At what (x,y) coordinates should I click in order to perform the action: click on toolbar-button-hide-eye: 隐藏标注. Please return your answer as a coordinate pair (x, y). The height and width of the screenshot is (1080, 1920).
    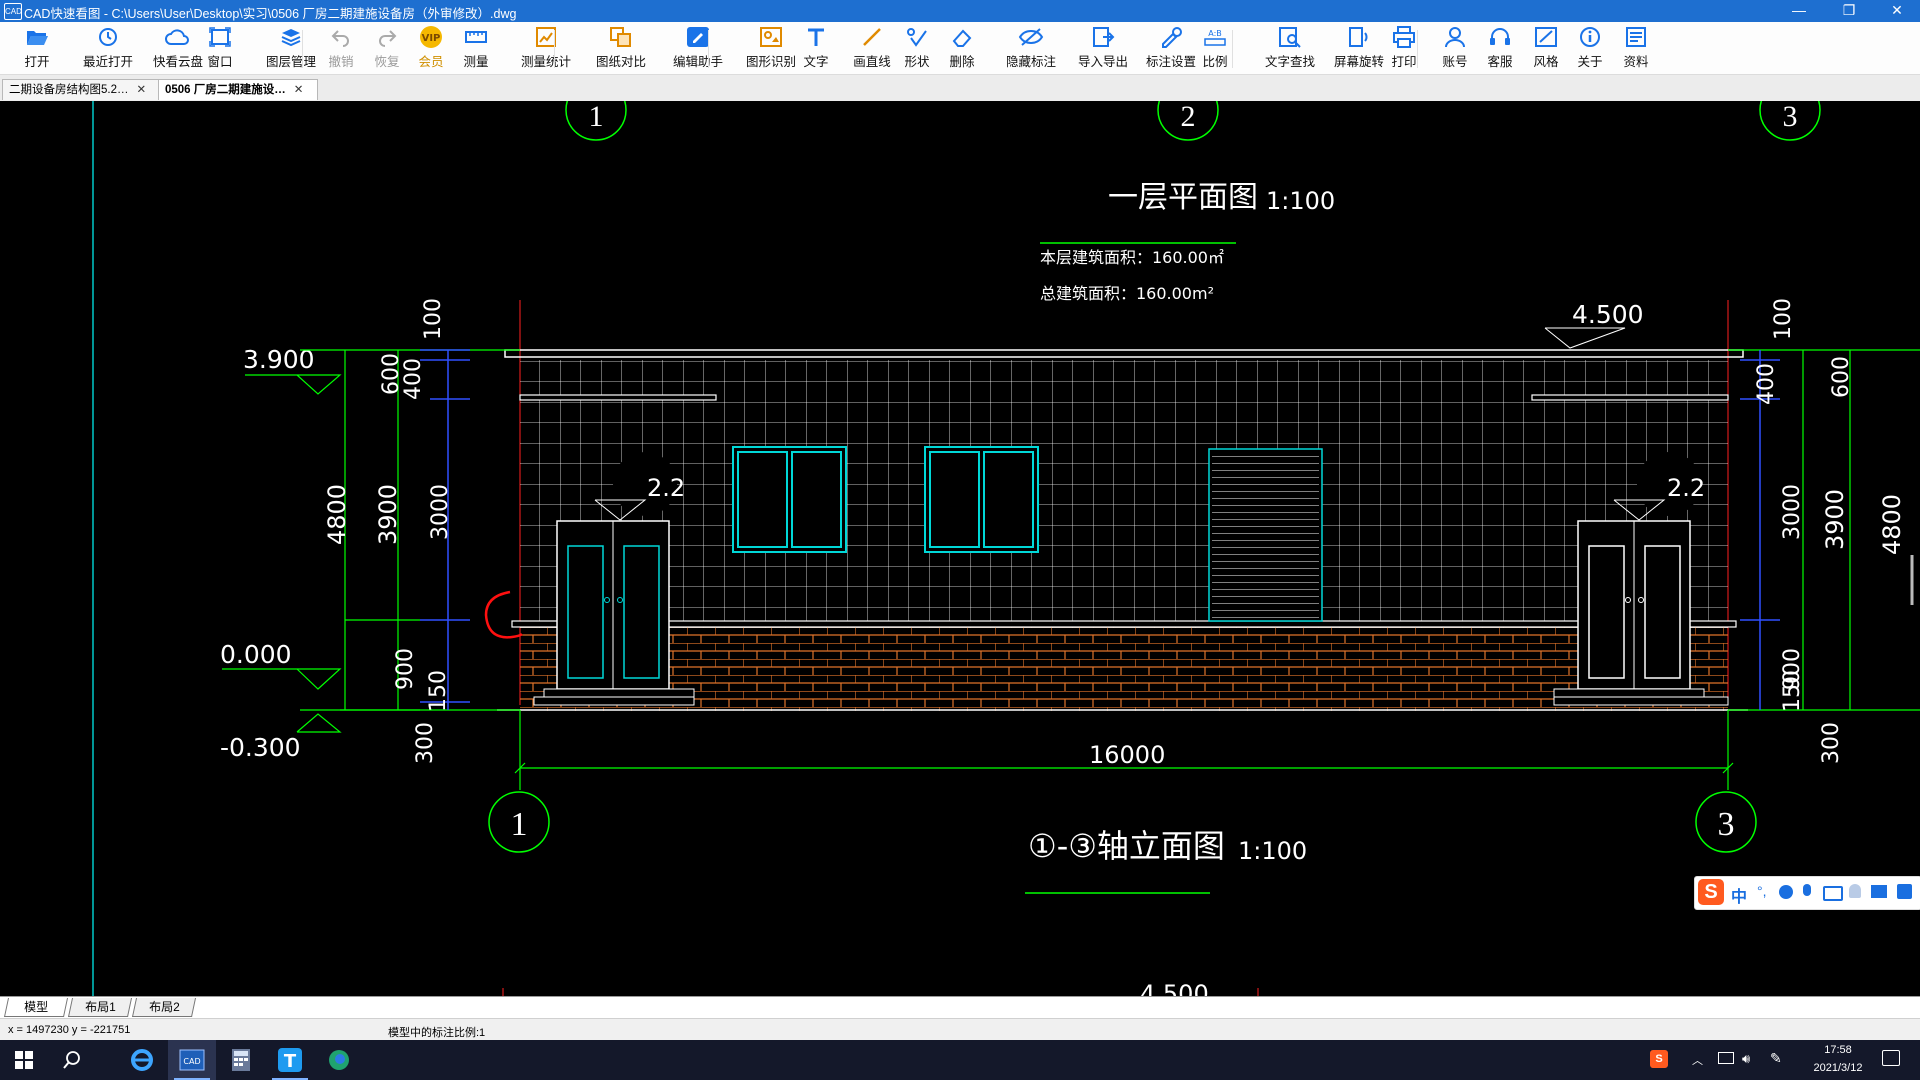
    Looking at the image, I should click on (1031, 48).